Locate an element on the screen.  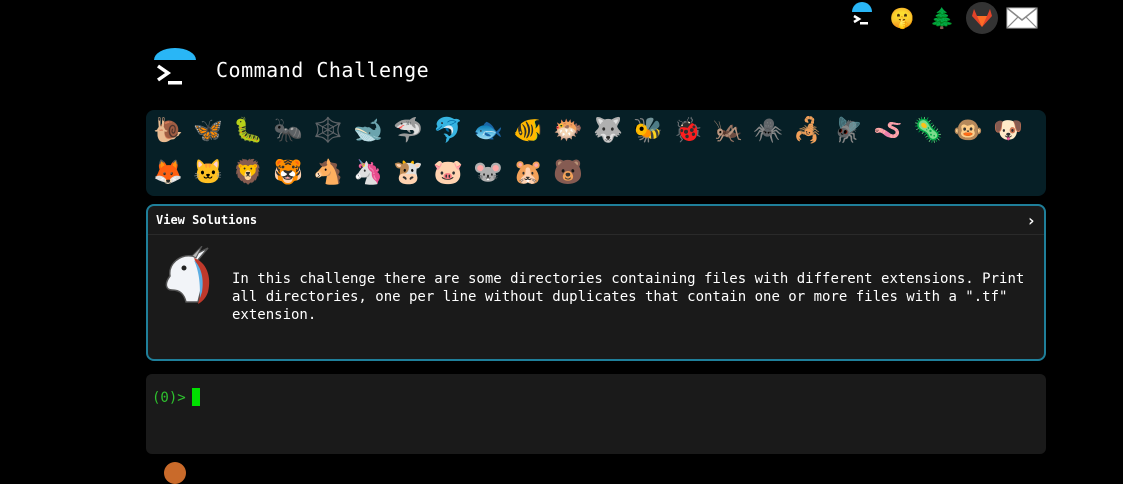
challenge-animal-icon: 🐹 is located at coordinates (528, 172).